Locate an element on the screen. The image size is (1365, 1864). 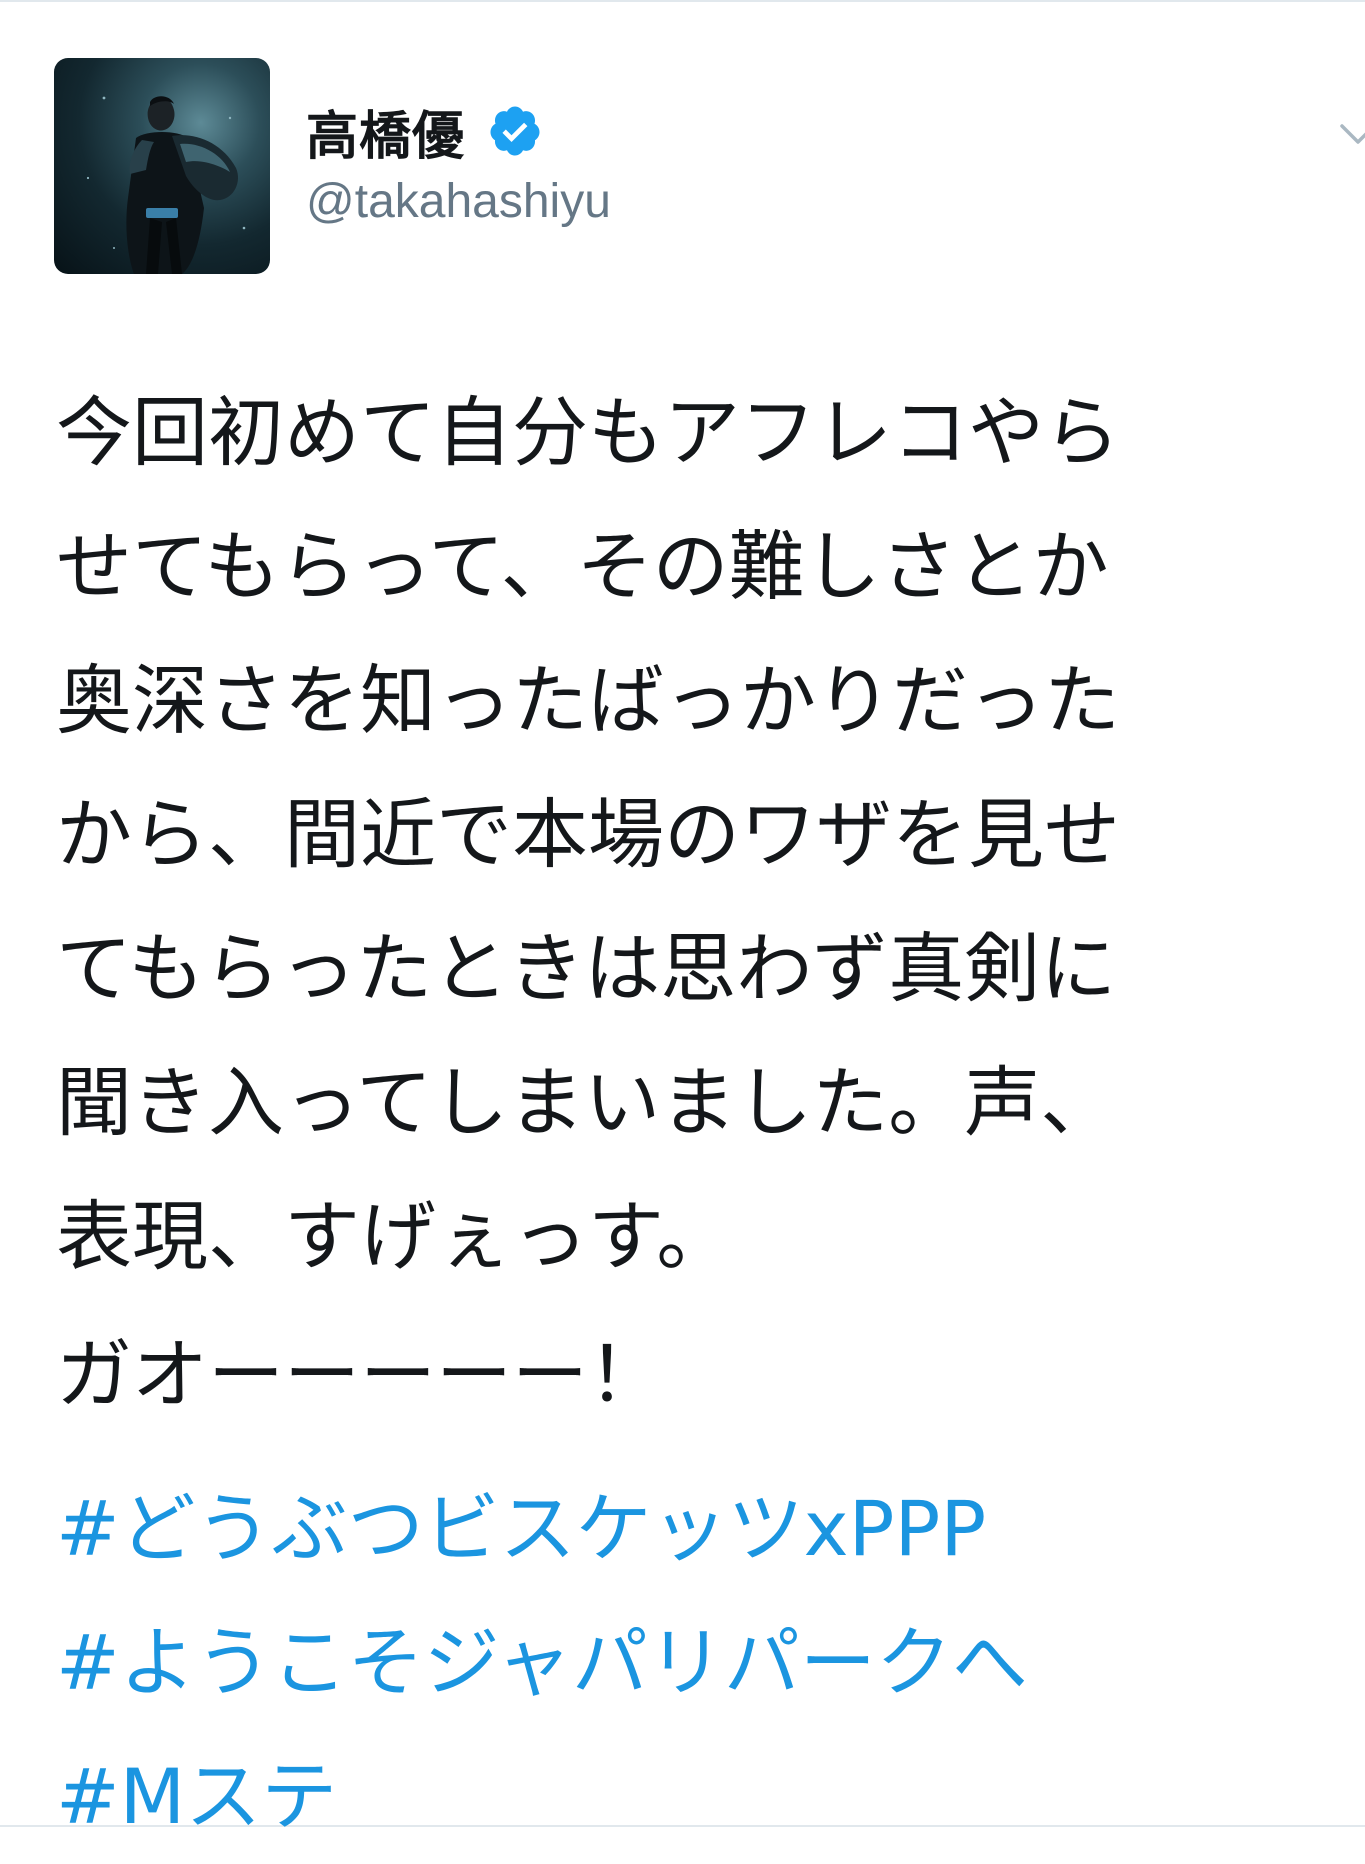
avatar-image is located at coordinates (166, 185).